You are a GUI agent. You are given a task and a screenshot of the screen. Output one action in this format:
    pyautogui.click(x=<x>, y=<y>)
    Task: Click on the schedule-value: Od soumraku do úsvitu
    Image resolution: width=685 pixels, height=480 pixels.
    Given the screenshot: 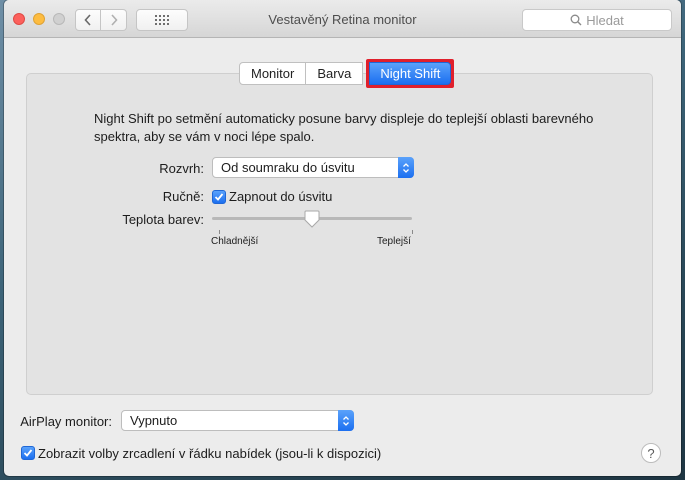 What is the action you would take?
    pyautogui.click(x=288, y=167)
    